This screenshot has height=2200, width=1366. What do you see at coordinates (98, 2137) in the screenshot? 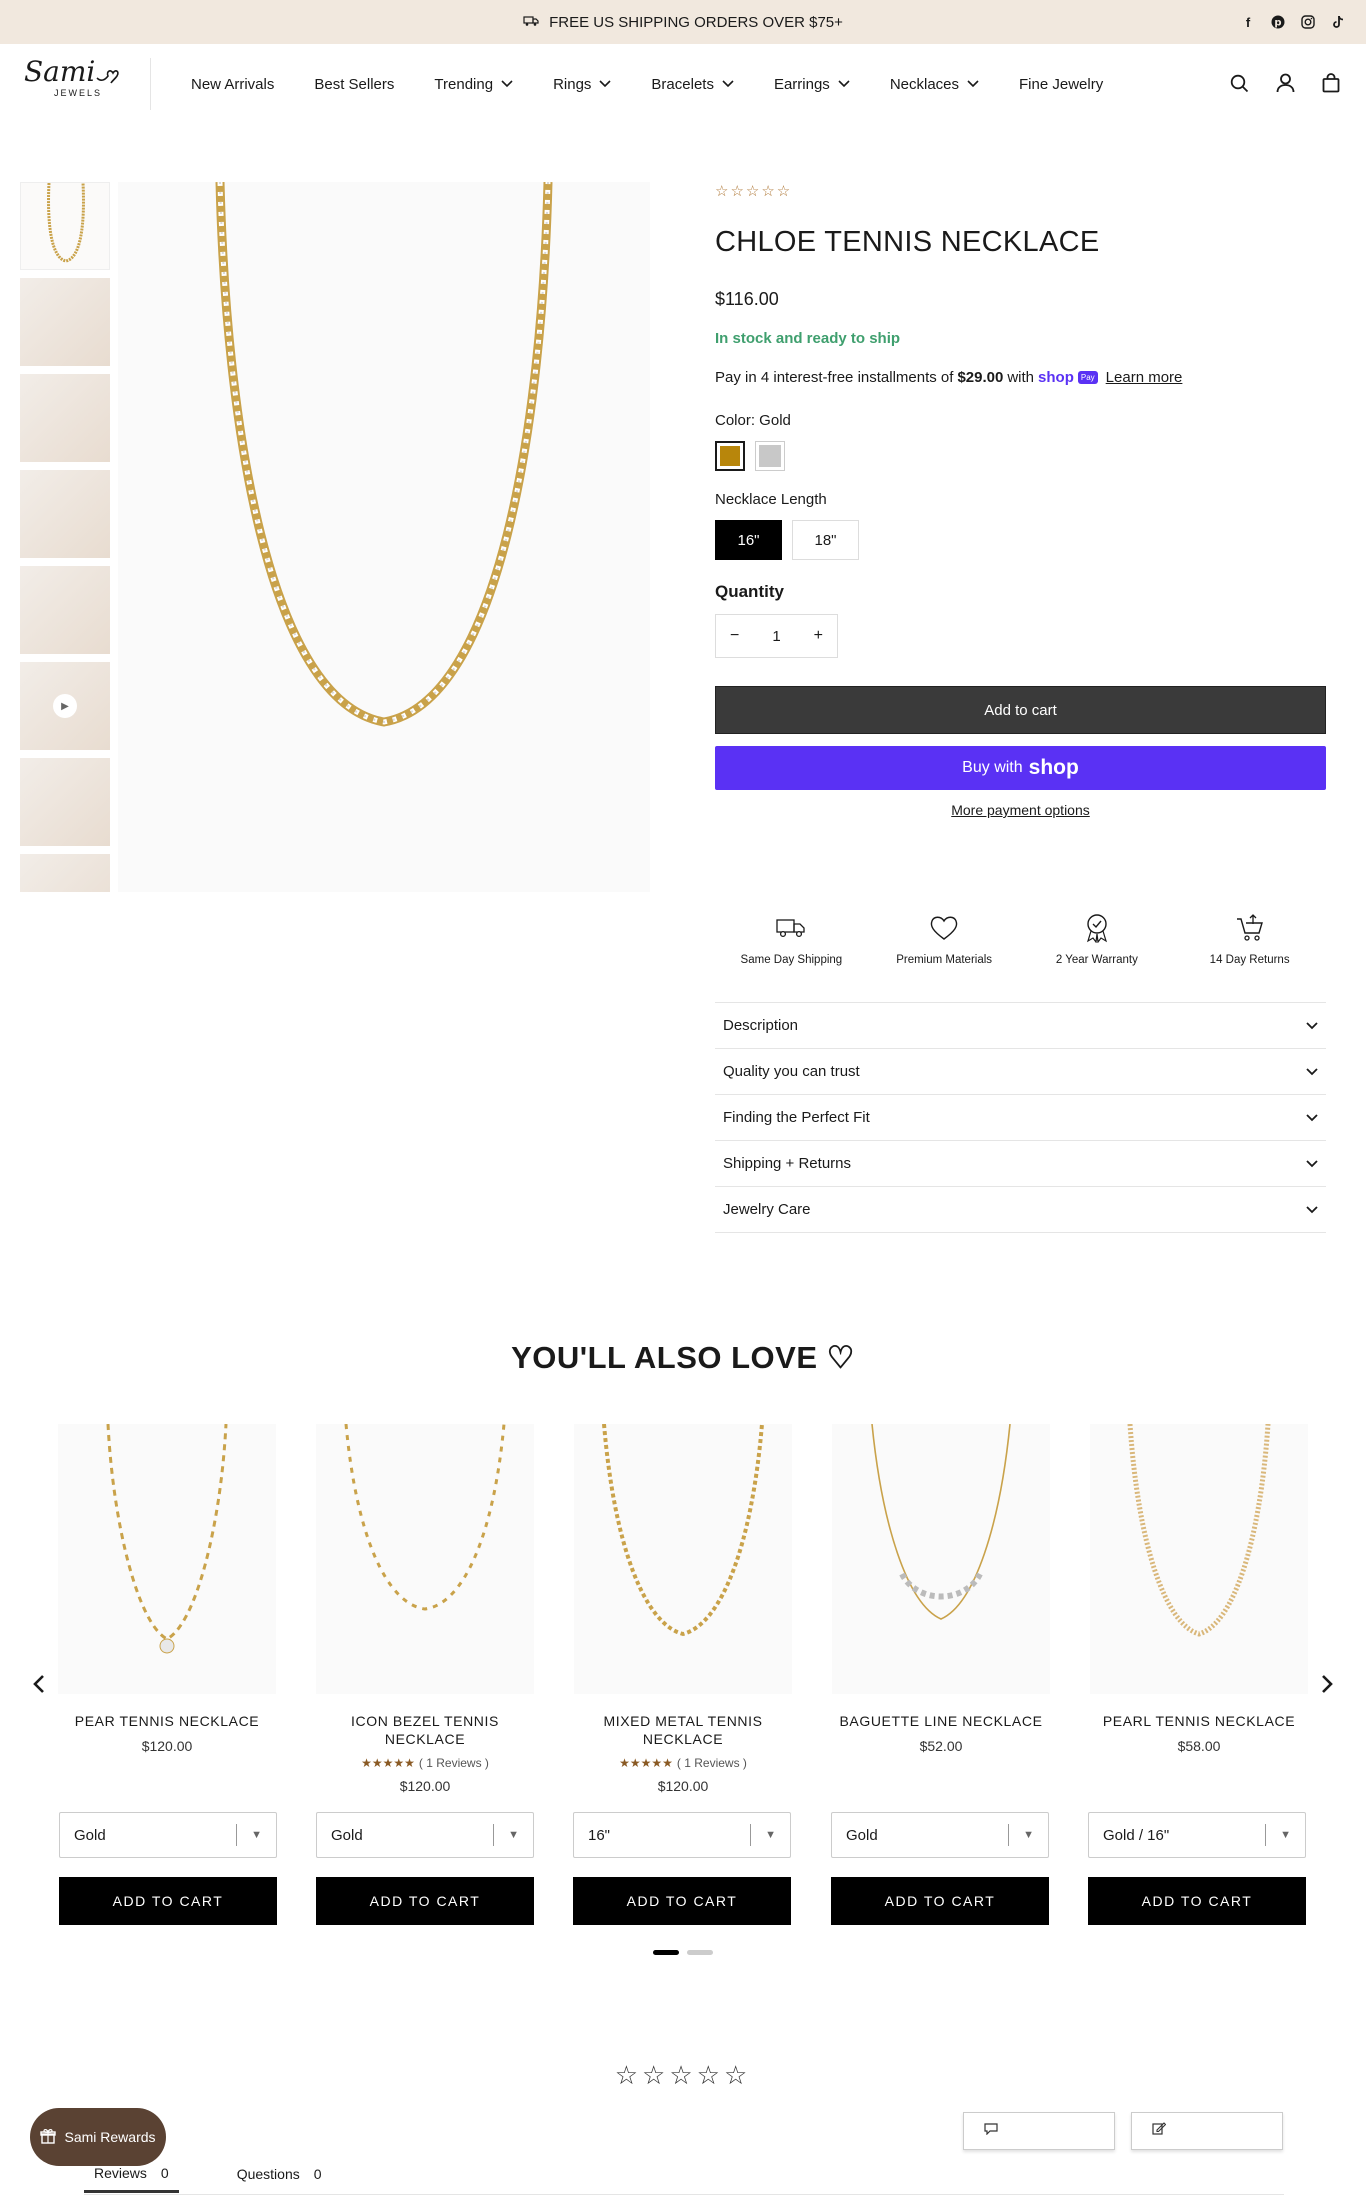
I see `rewards-launcher-button: Sami Rewards` at bounding box center [98, 2137].